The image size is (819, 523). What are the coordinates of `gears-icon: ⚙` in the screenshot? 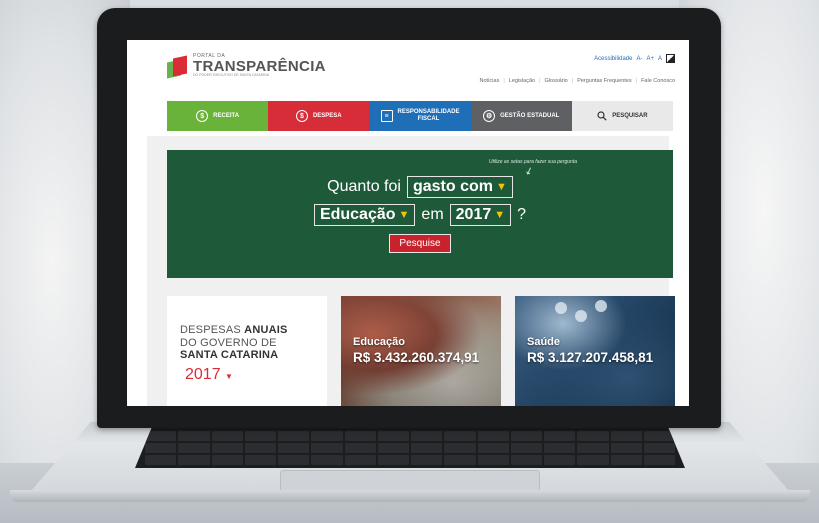 It's located at (489, 116).